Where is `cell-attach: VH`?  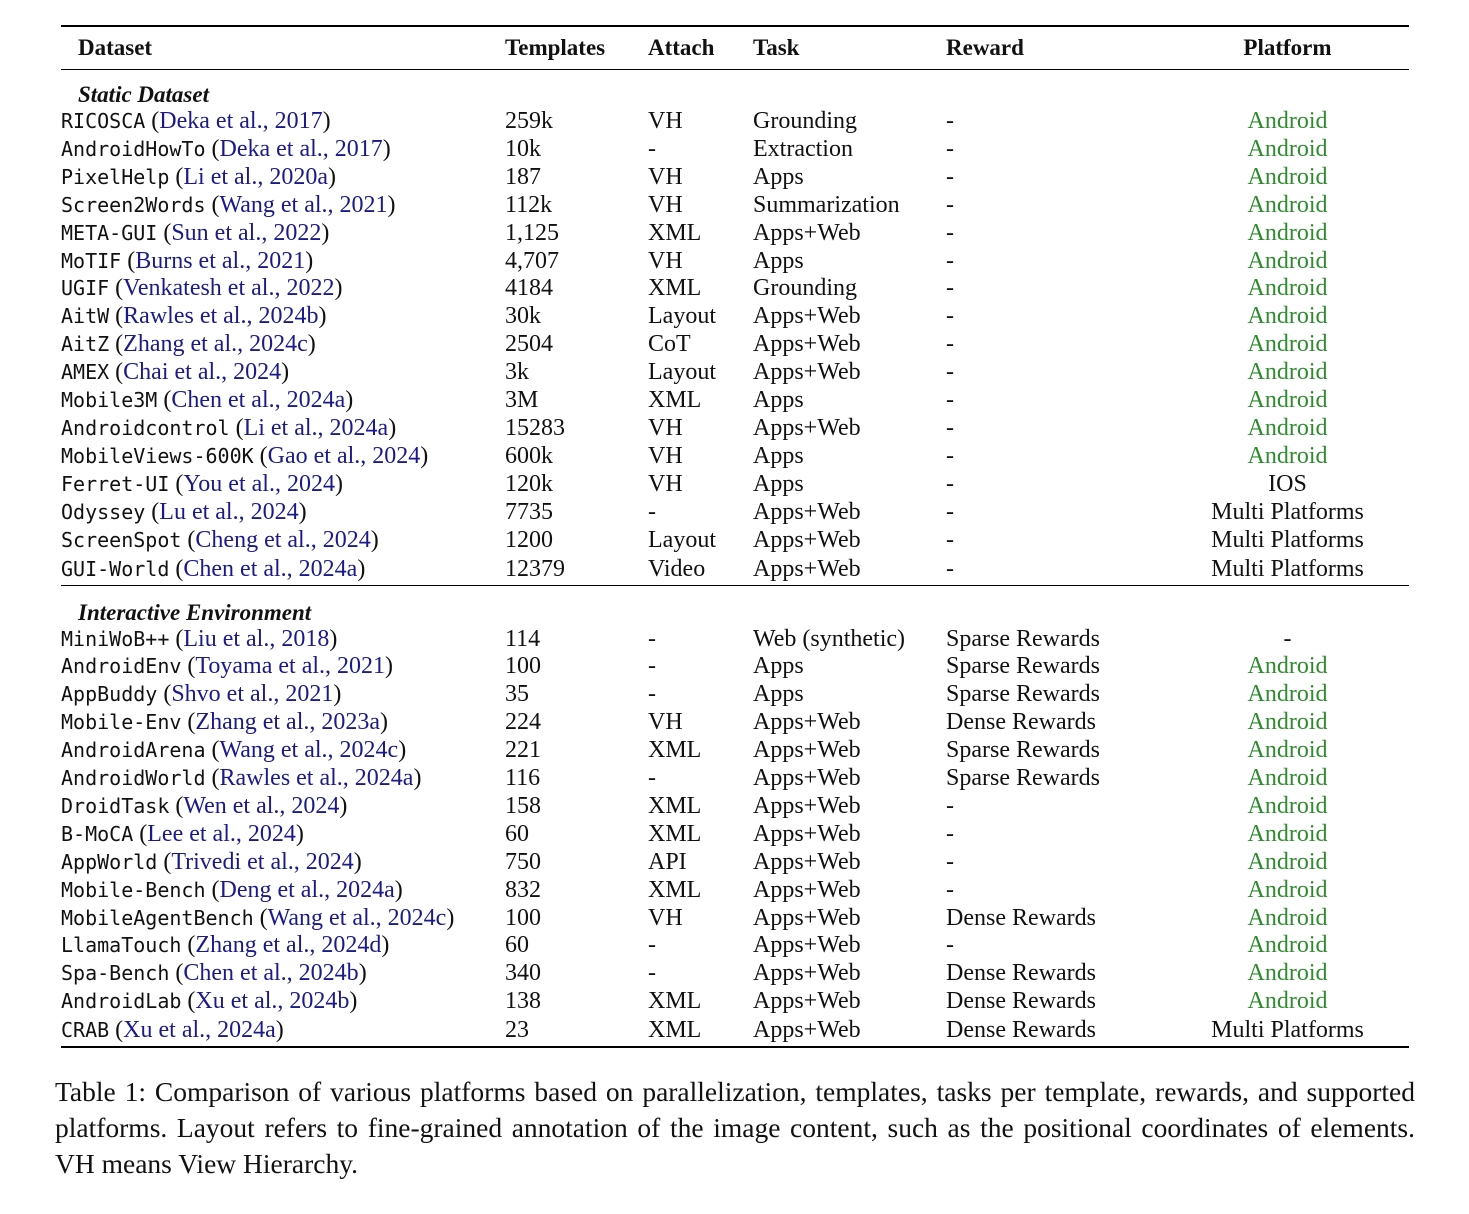
cell-attach: VH is located at coordinates (665, 204).